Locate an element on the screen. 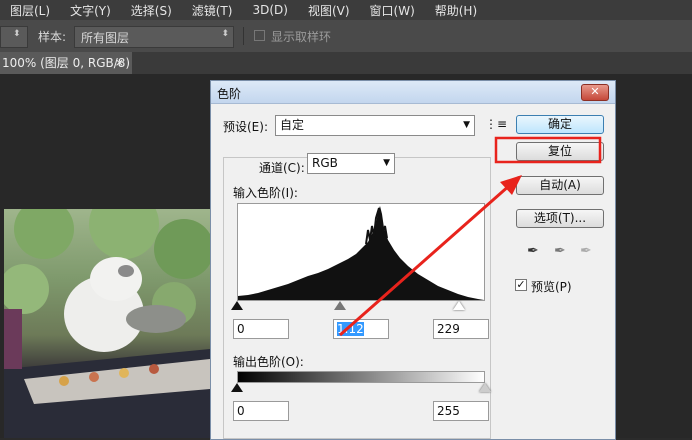  document-tab: 100% (图层 0, RGB/8) × is located at coordinates (66, 63).